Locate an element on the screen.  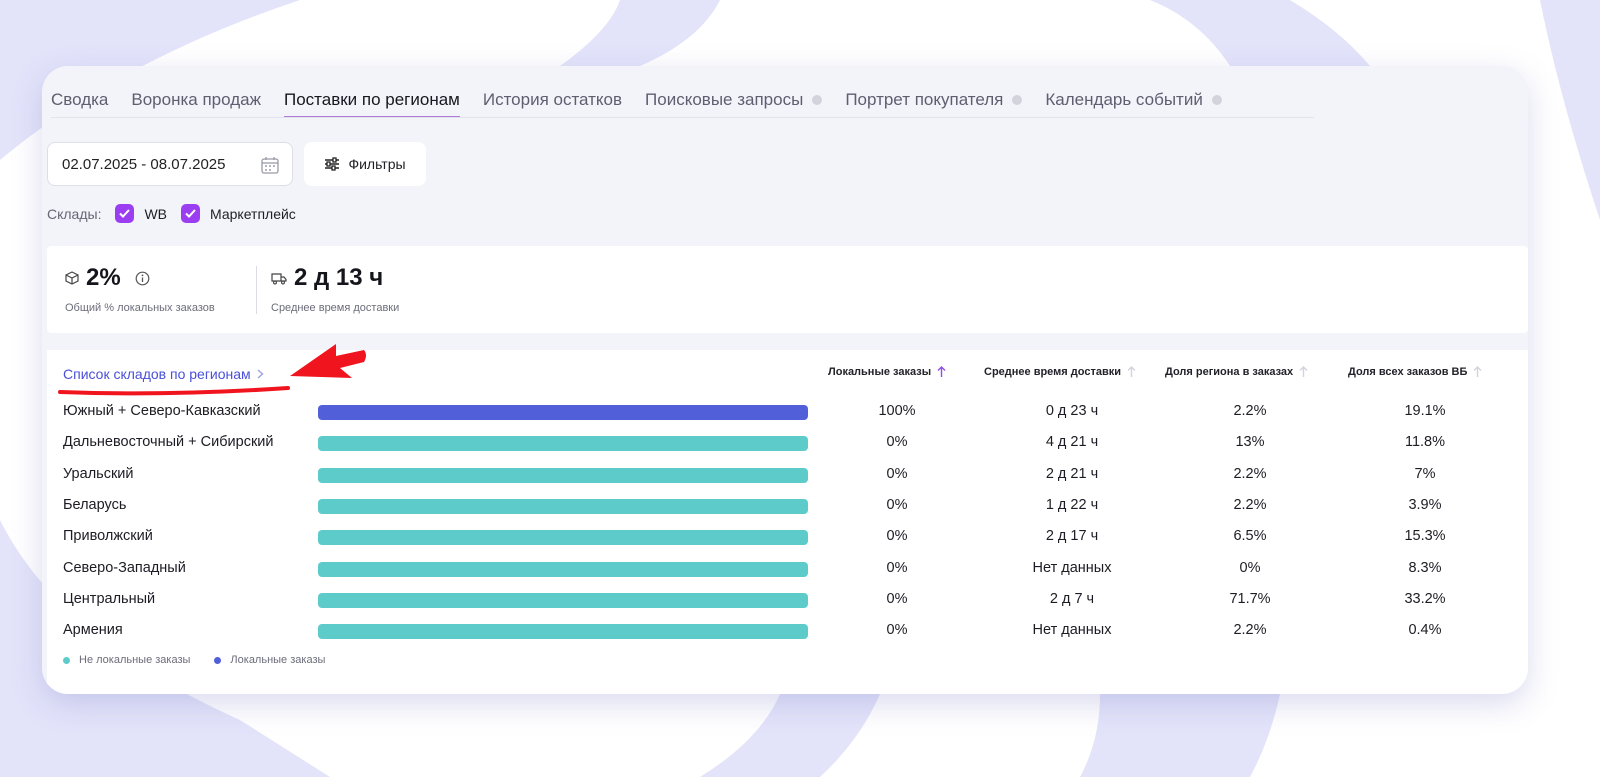
legend-non-local-label: Не локальные заказы is located at coordinates (135, 660).